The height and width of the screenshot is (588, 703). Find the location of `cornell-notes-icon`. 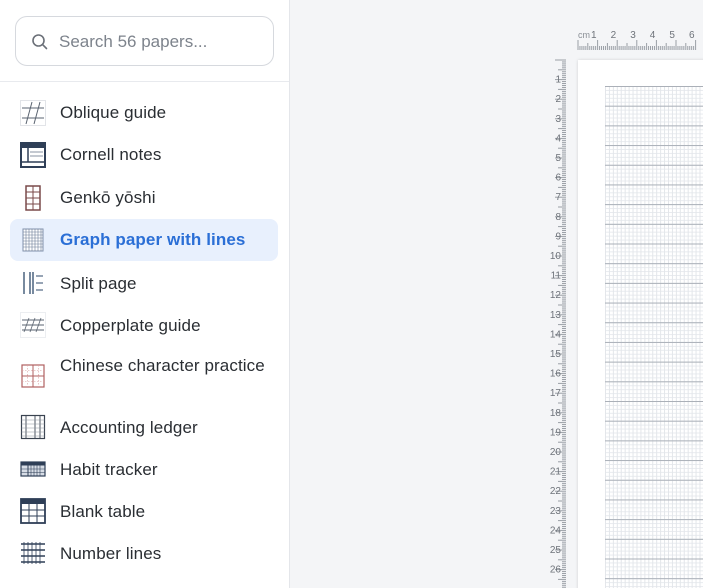

cornell-notes-icon is located at coordinates (33, 155).